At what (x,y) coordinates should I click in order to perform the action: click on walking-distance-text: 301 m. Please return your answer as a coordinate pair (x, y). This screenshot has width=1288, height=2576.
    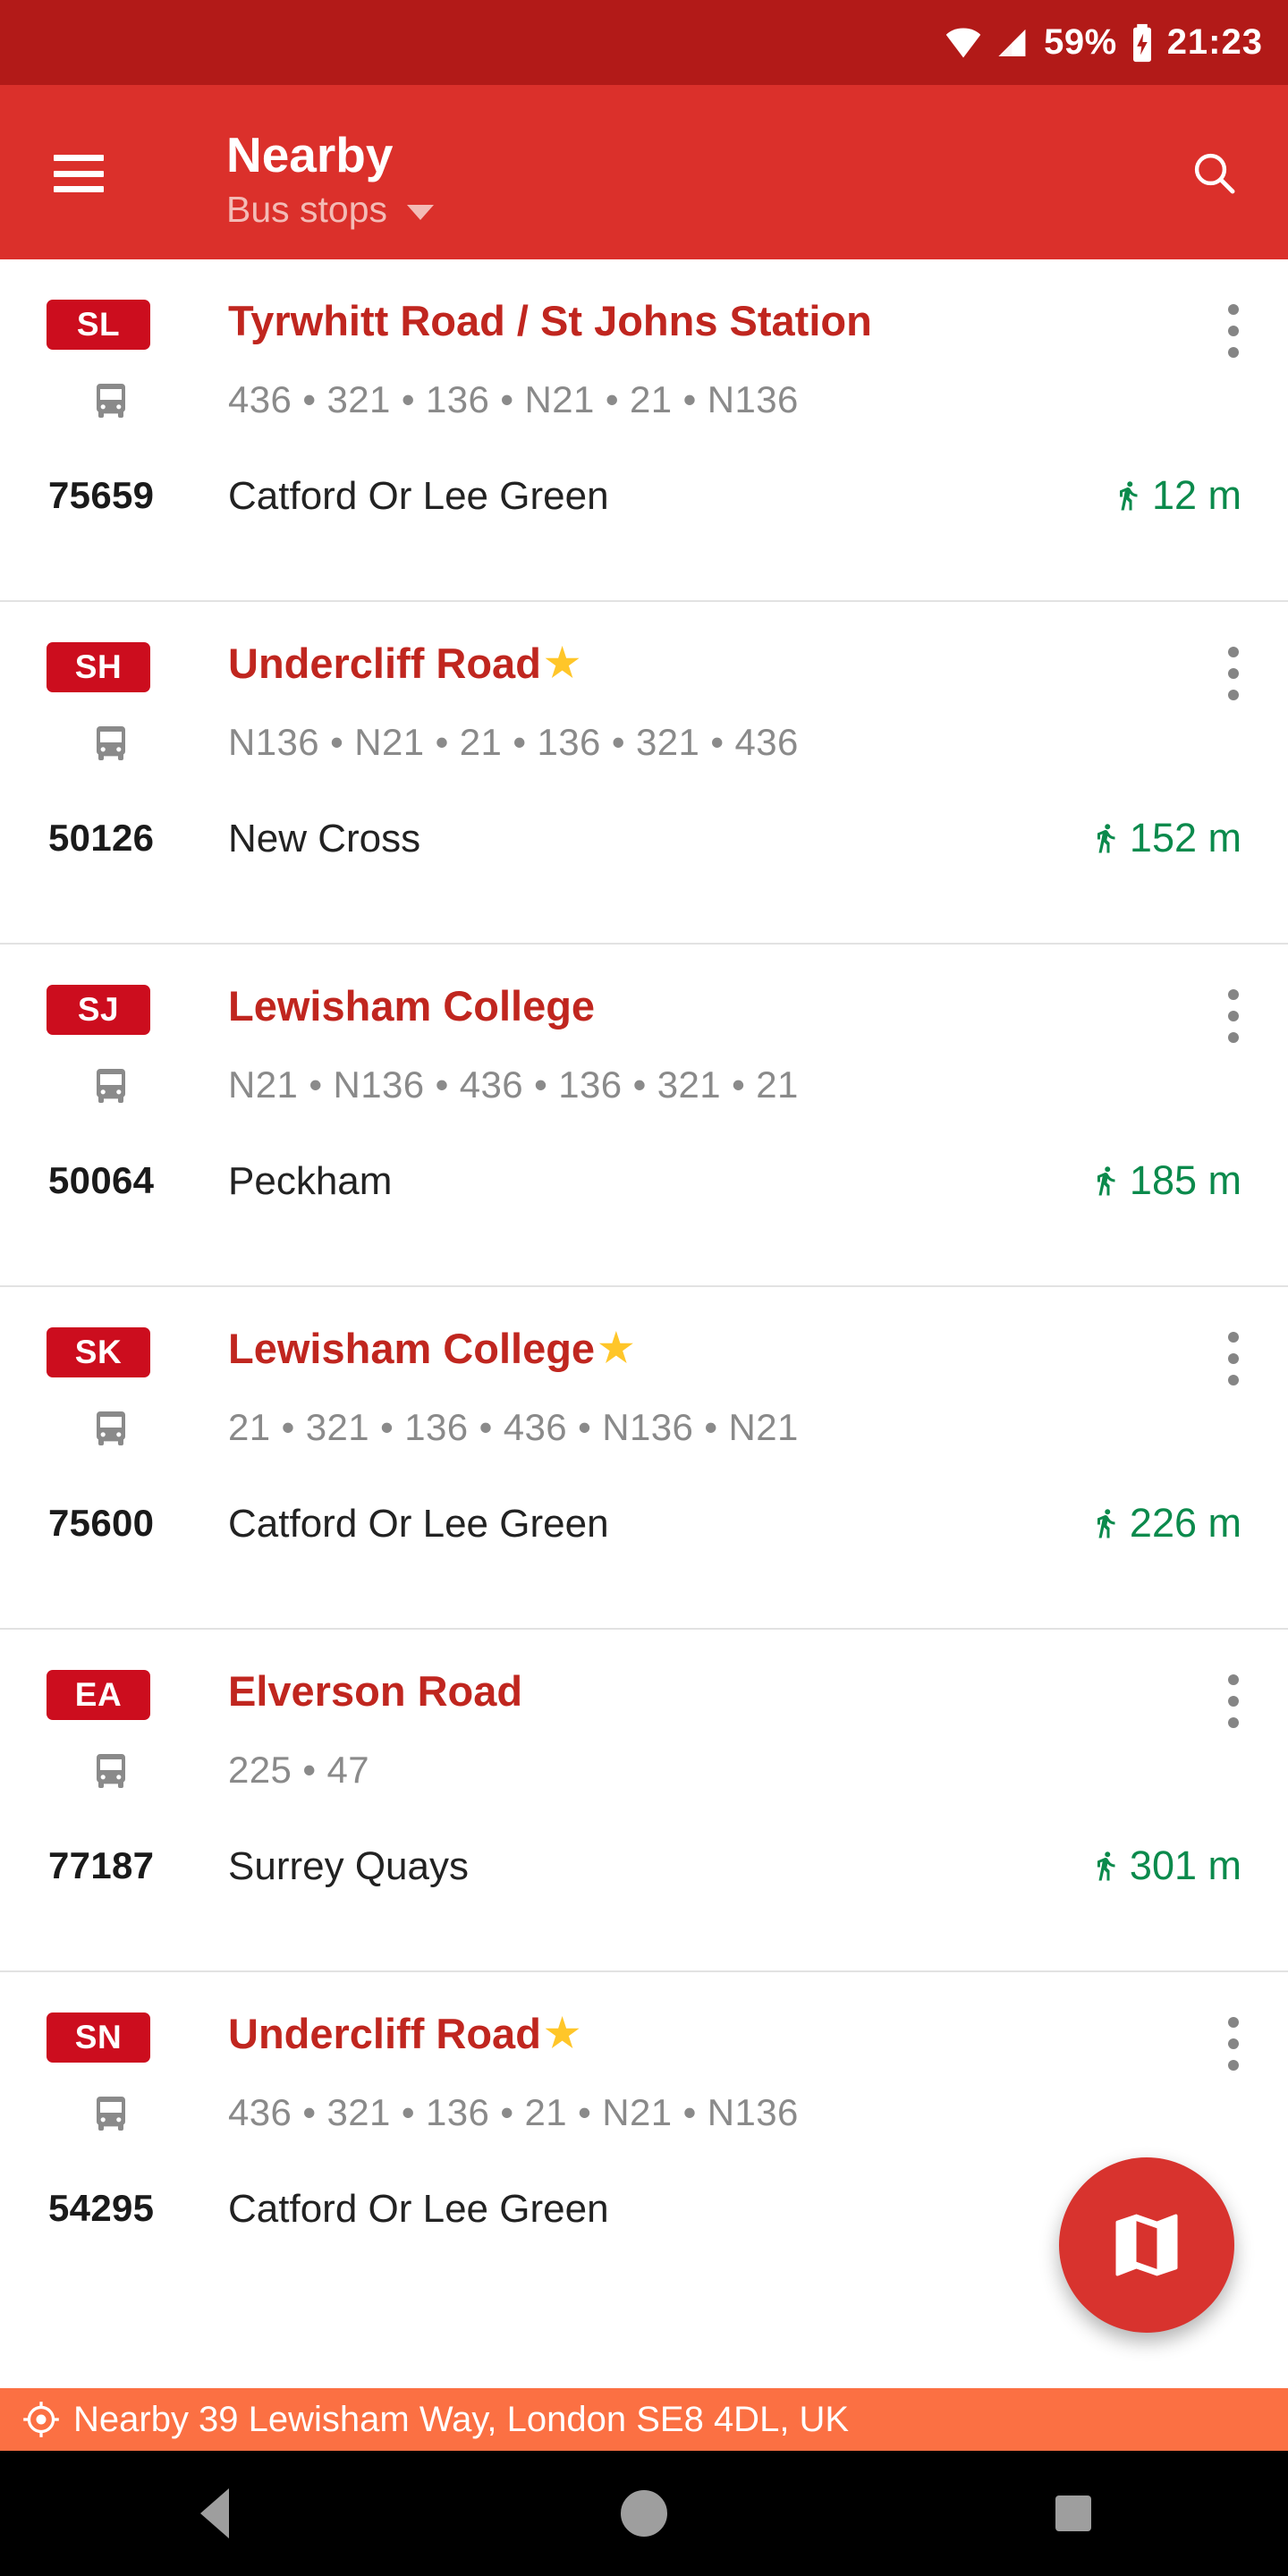
    Looking at the image, I should click on (1185, 1865).